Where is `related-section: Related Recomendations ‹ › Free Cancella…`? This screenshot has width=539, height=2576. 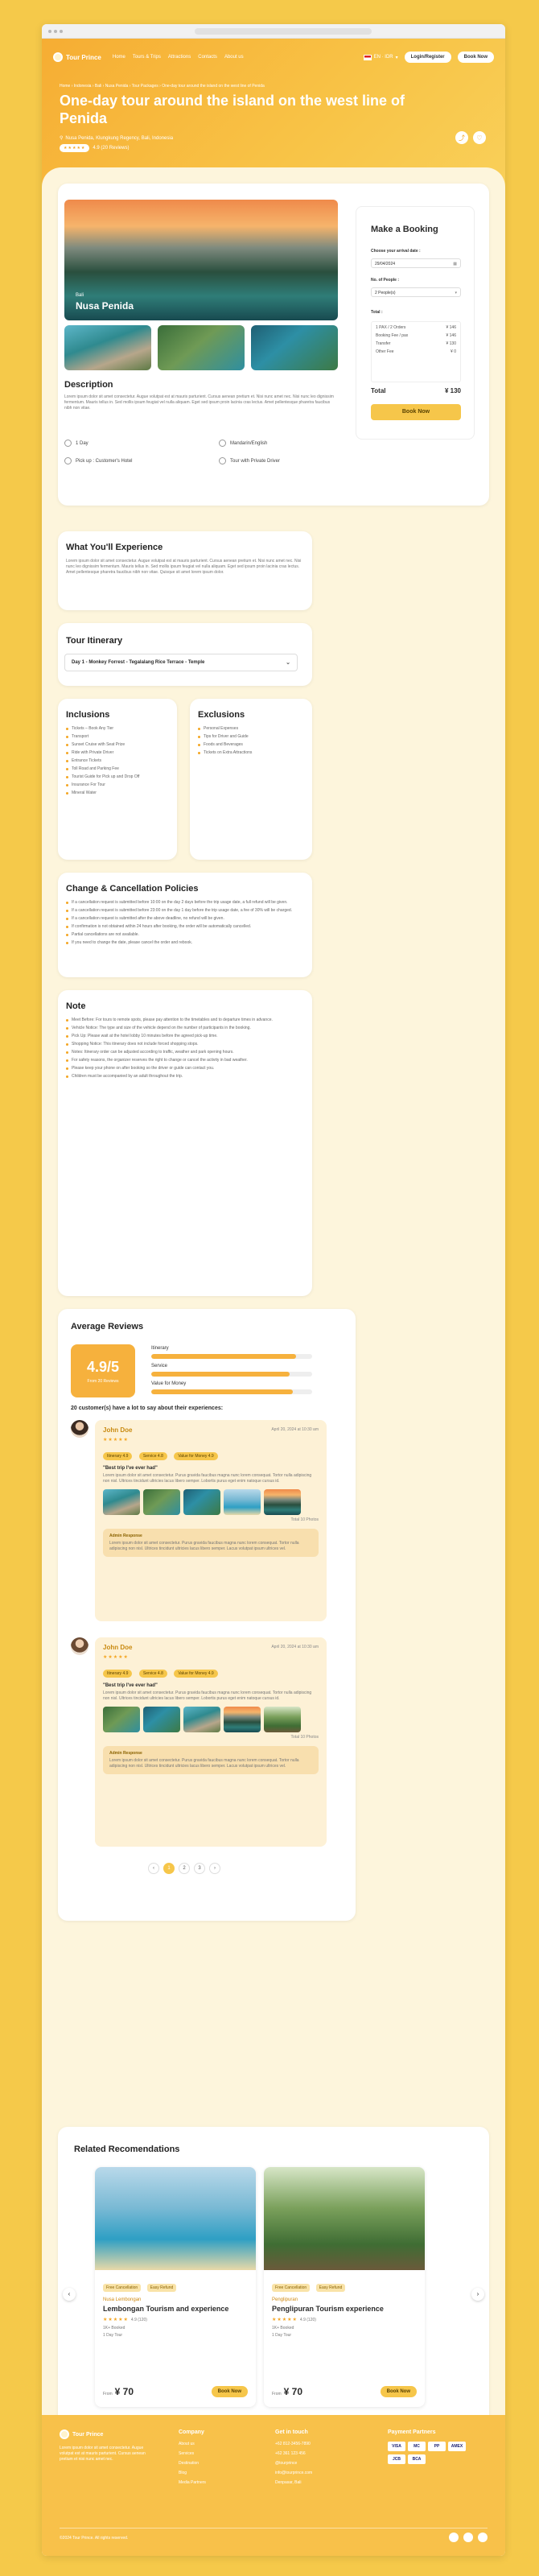 related-section: Related Recomendations ‹ › Free Cancella… is located at coordinates (273, 2288).